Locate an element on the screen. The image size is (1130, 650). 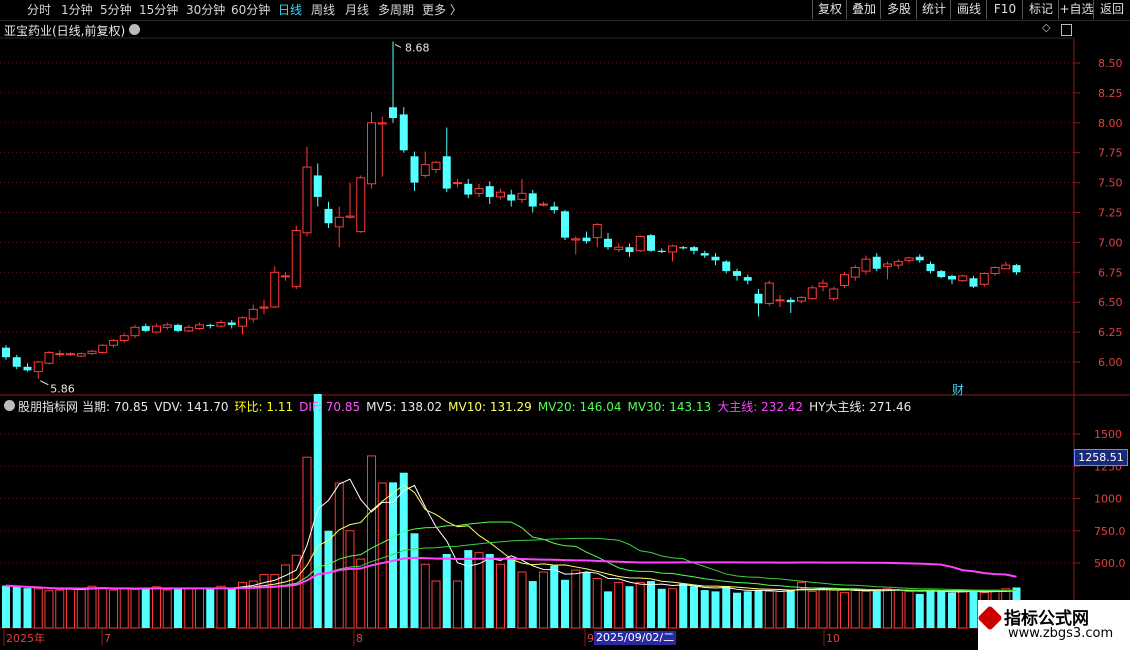
indicator-item-9: HY大主线: 271.46 is located at coordinates (860, 407).